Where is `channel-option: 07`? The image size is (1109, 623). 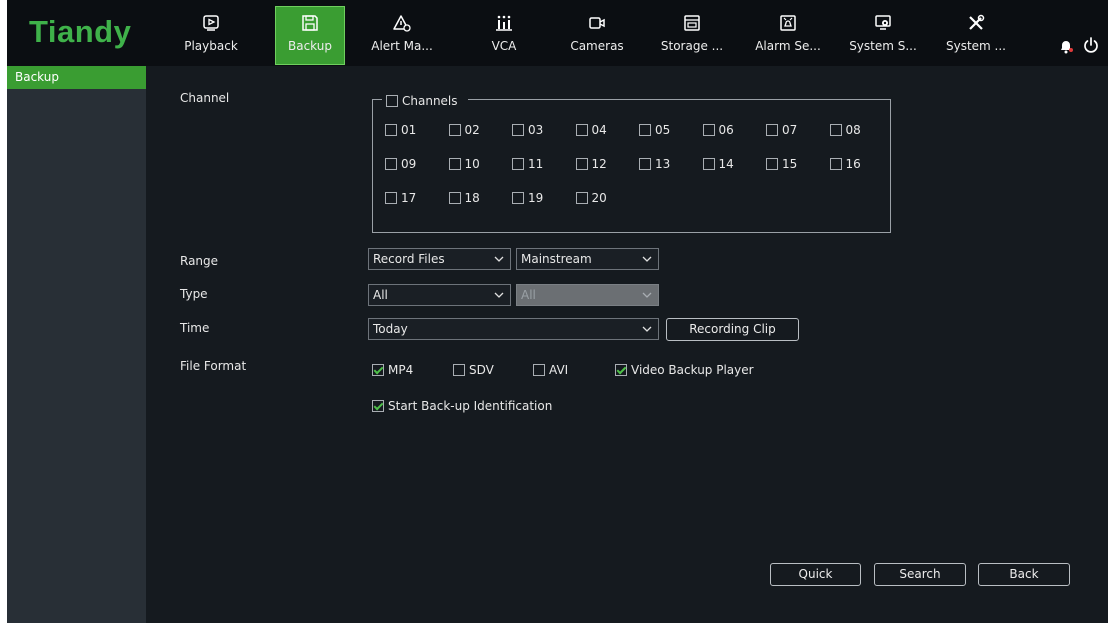 channel-option: 07 is located at coordinates (781, 130).